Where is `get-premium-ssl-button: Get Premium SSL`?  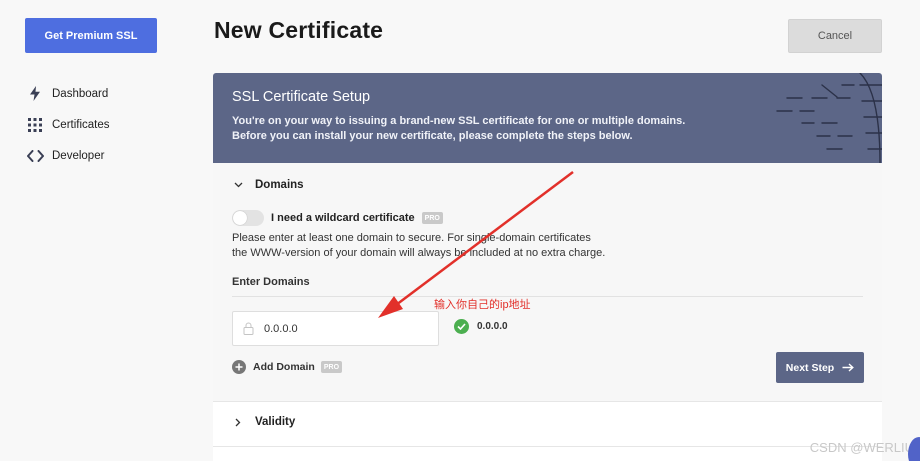 get-premium-ssl-button: Get Premium SSL is located at coordinates (91, 35).